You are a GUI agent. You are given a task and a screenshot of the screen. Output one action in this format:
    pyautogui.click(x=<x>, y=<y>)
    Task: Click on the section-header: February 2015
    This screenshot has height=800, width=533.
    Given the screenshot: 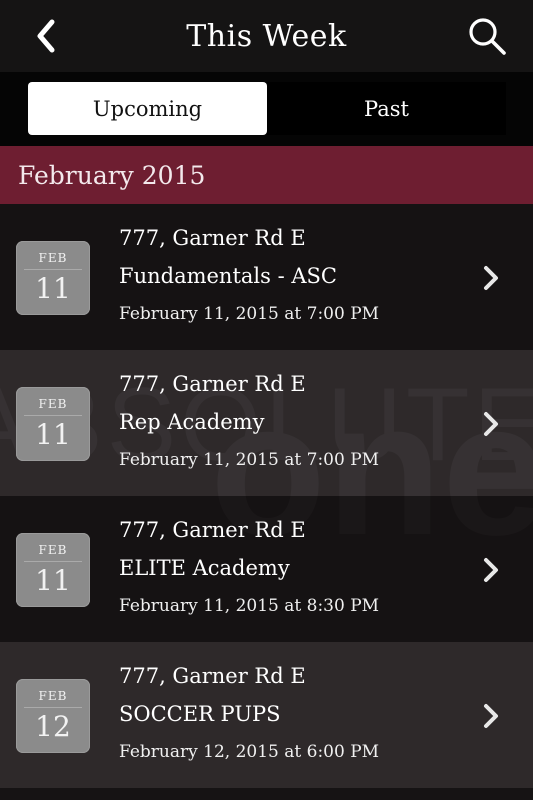 What is the action you would take?
    pyautogui.click(x=266, y=175)
    